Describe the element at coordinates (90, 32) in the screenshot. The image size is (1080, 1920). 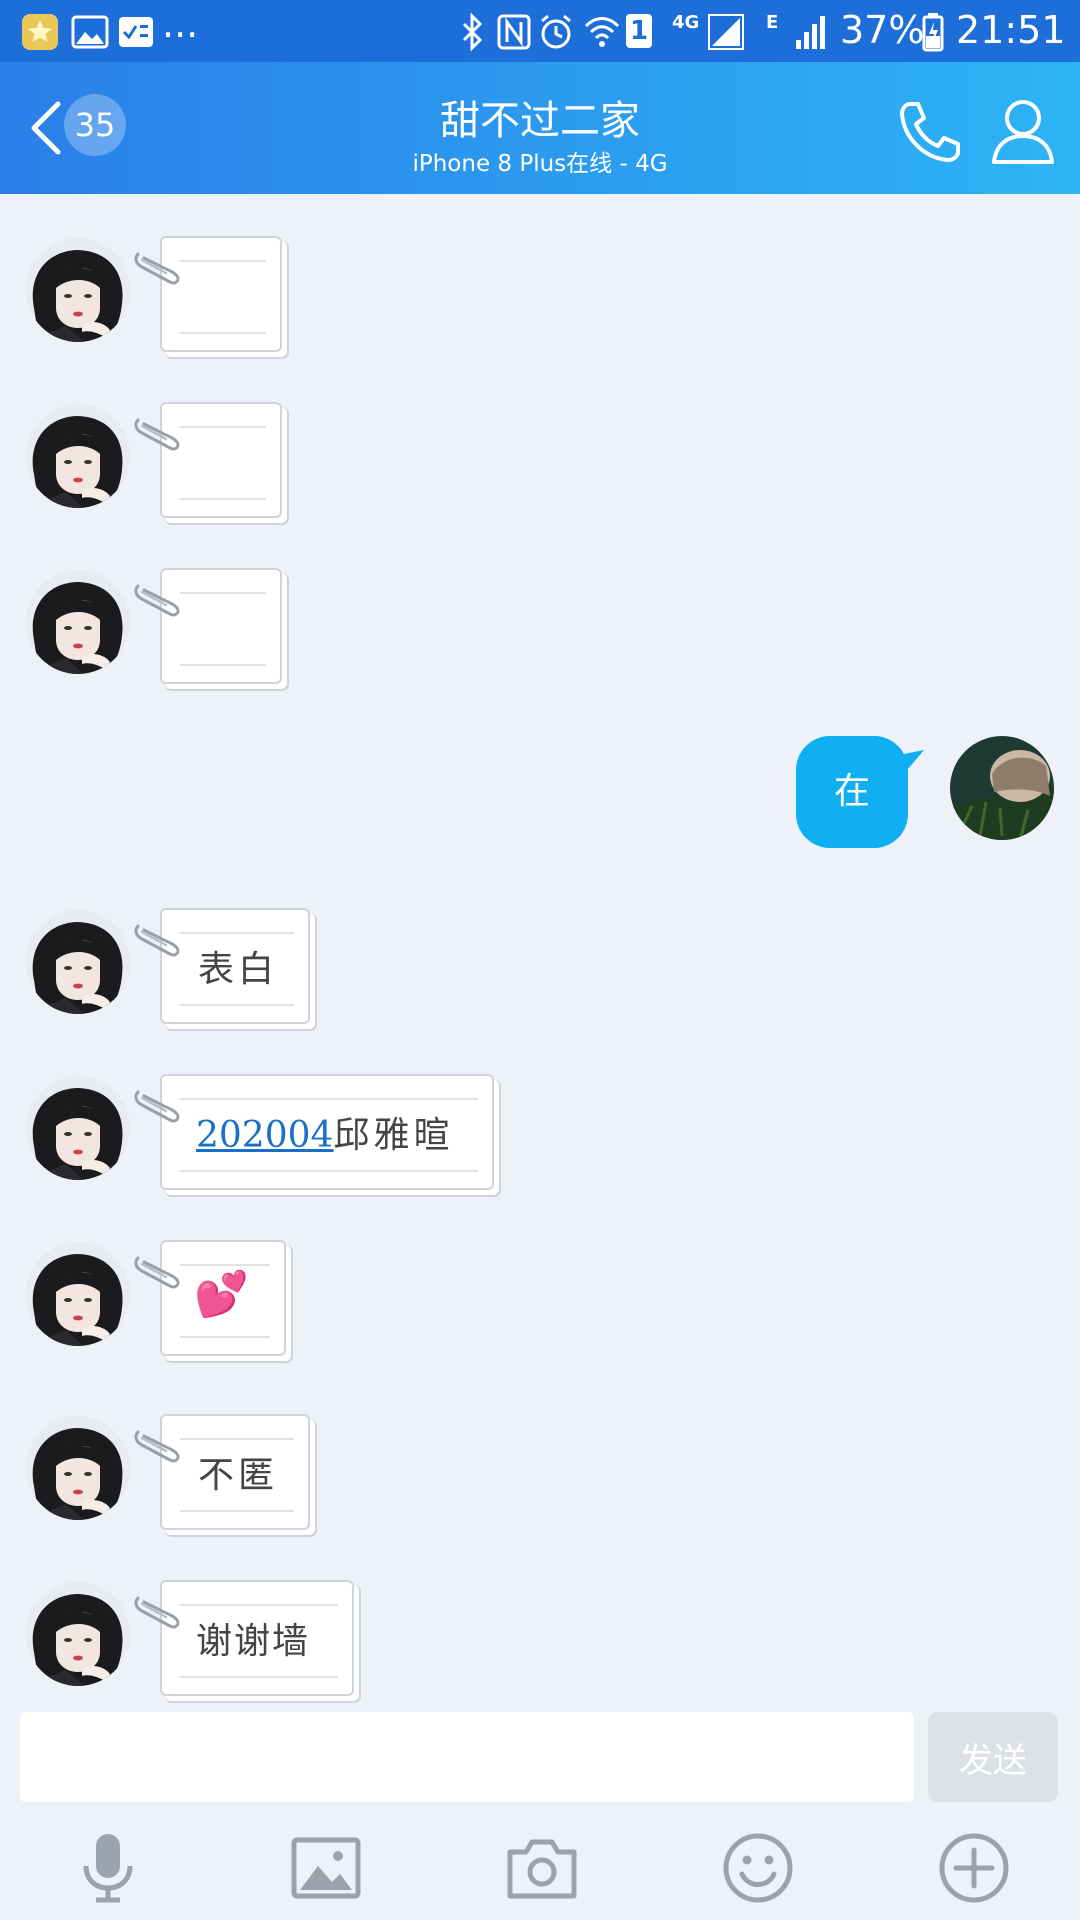
I see `gallery-icon` at that location.